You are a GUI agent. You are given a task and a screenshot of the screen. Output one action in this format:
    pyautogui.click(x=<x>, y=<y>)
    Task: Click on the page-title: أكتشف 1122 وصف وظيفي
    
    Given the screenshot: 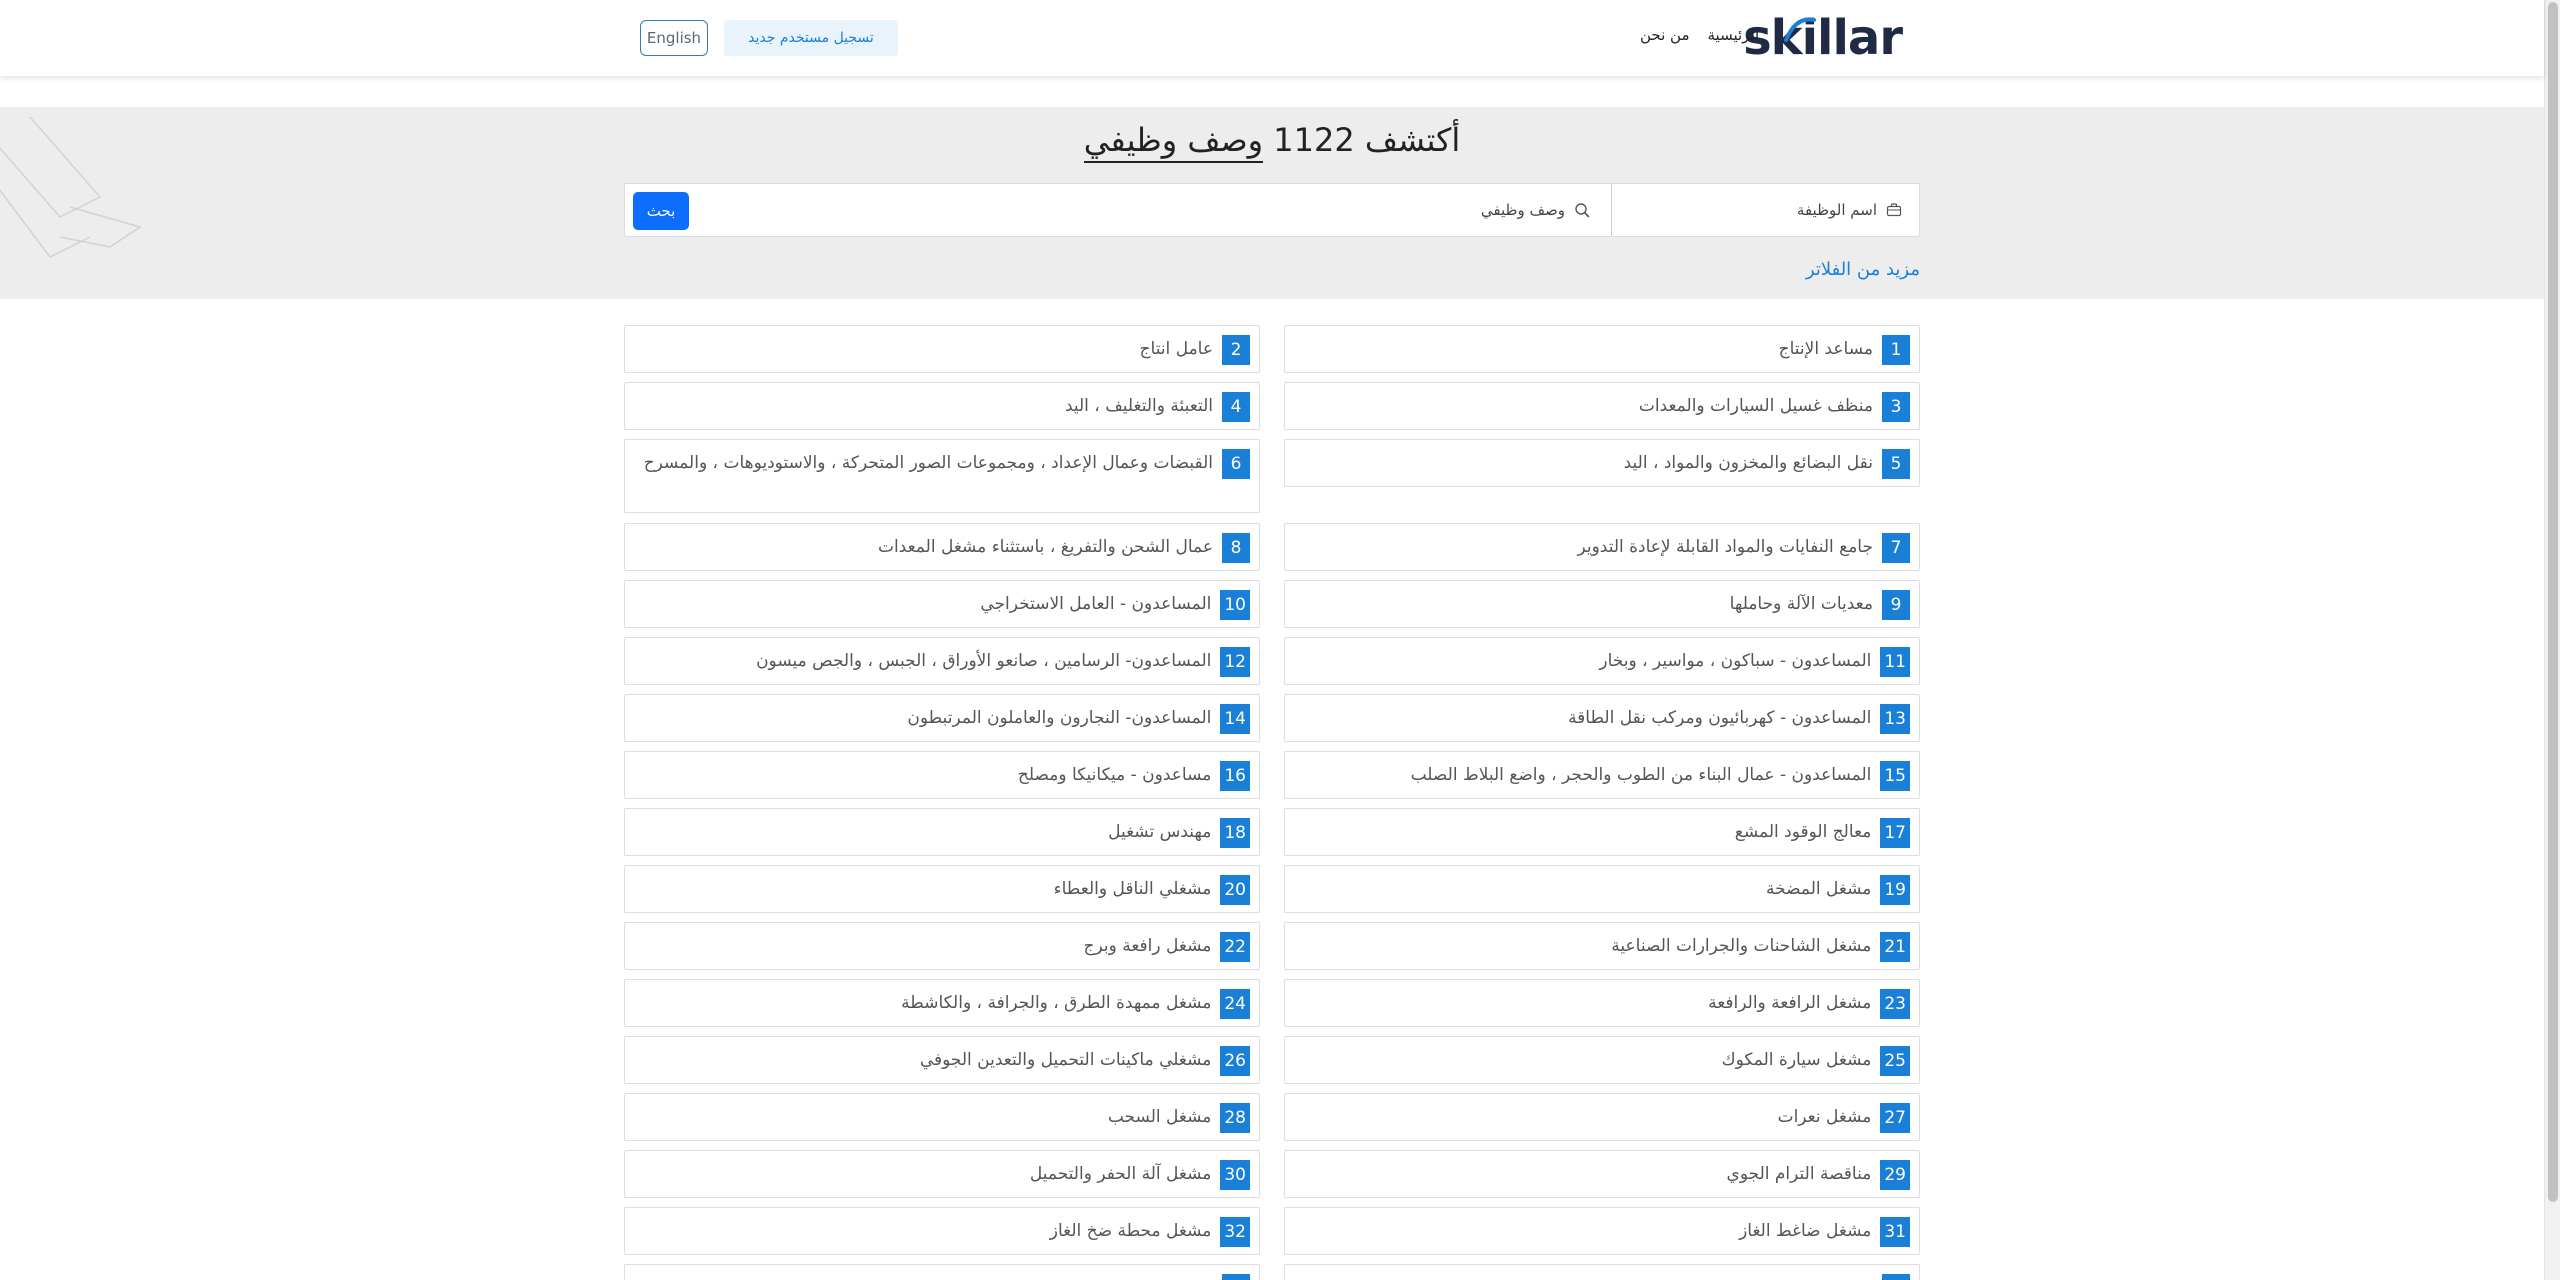 What is the action you would take?
    pyautogui.click(x=1272, y=142)
    